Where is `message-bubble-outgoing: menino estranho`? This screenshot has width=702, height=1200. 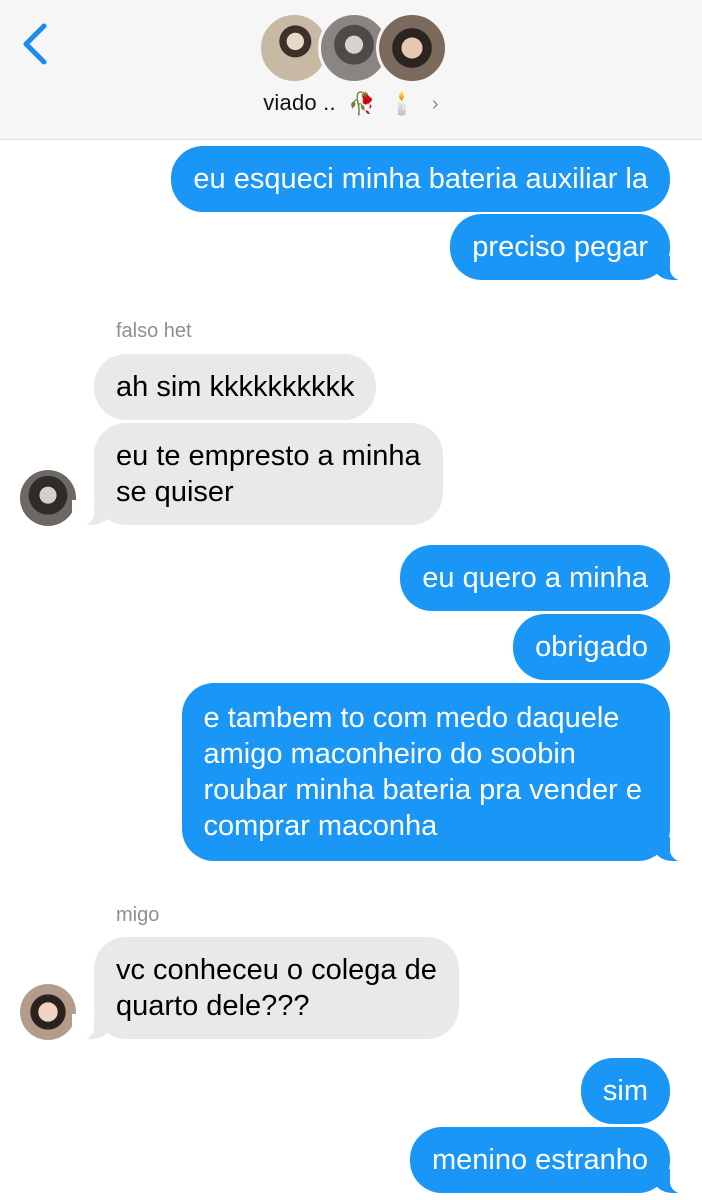 message-bubble-outgoing: menino estranho is located at coordinates (551, 1160).